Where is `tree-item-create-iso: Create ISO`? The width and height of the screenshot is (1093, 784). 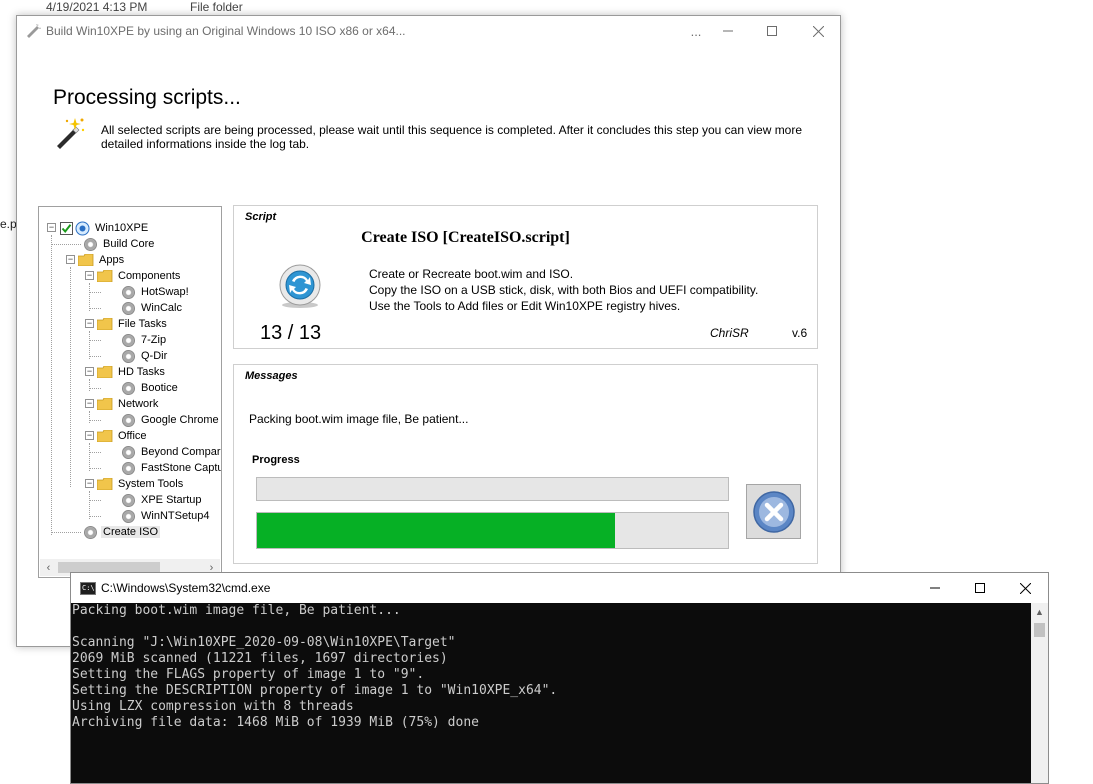
tree-item-create-iso: Create ISO is located at coordinates (122, 532).